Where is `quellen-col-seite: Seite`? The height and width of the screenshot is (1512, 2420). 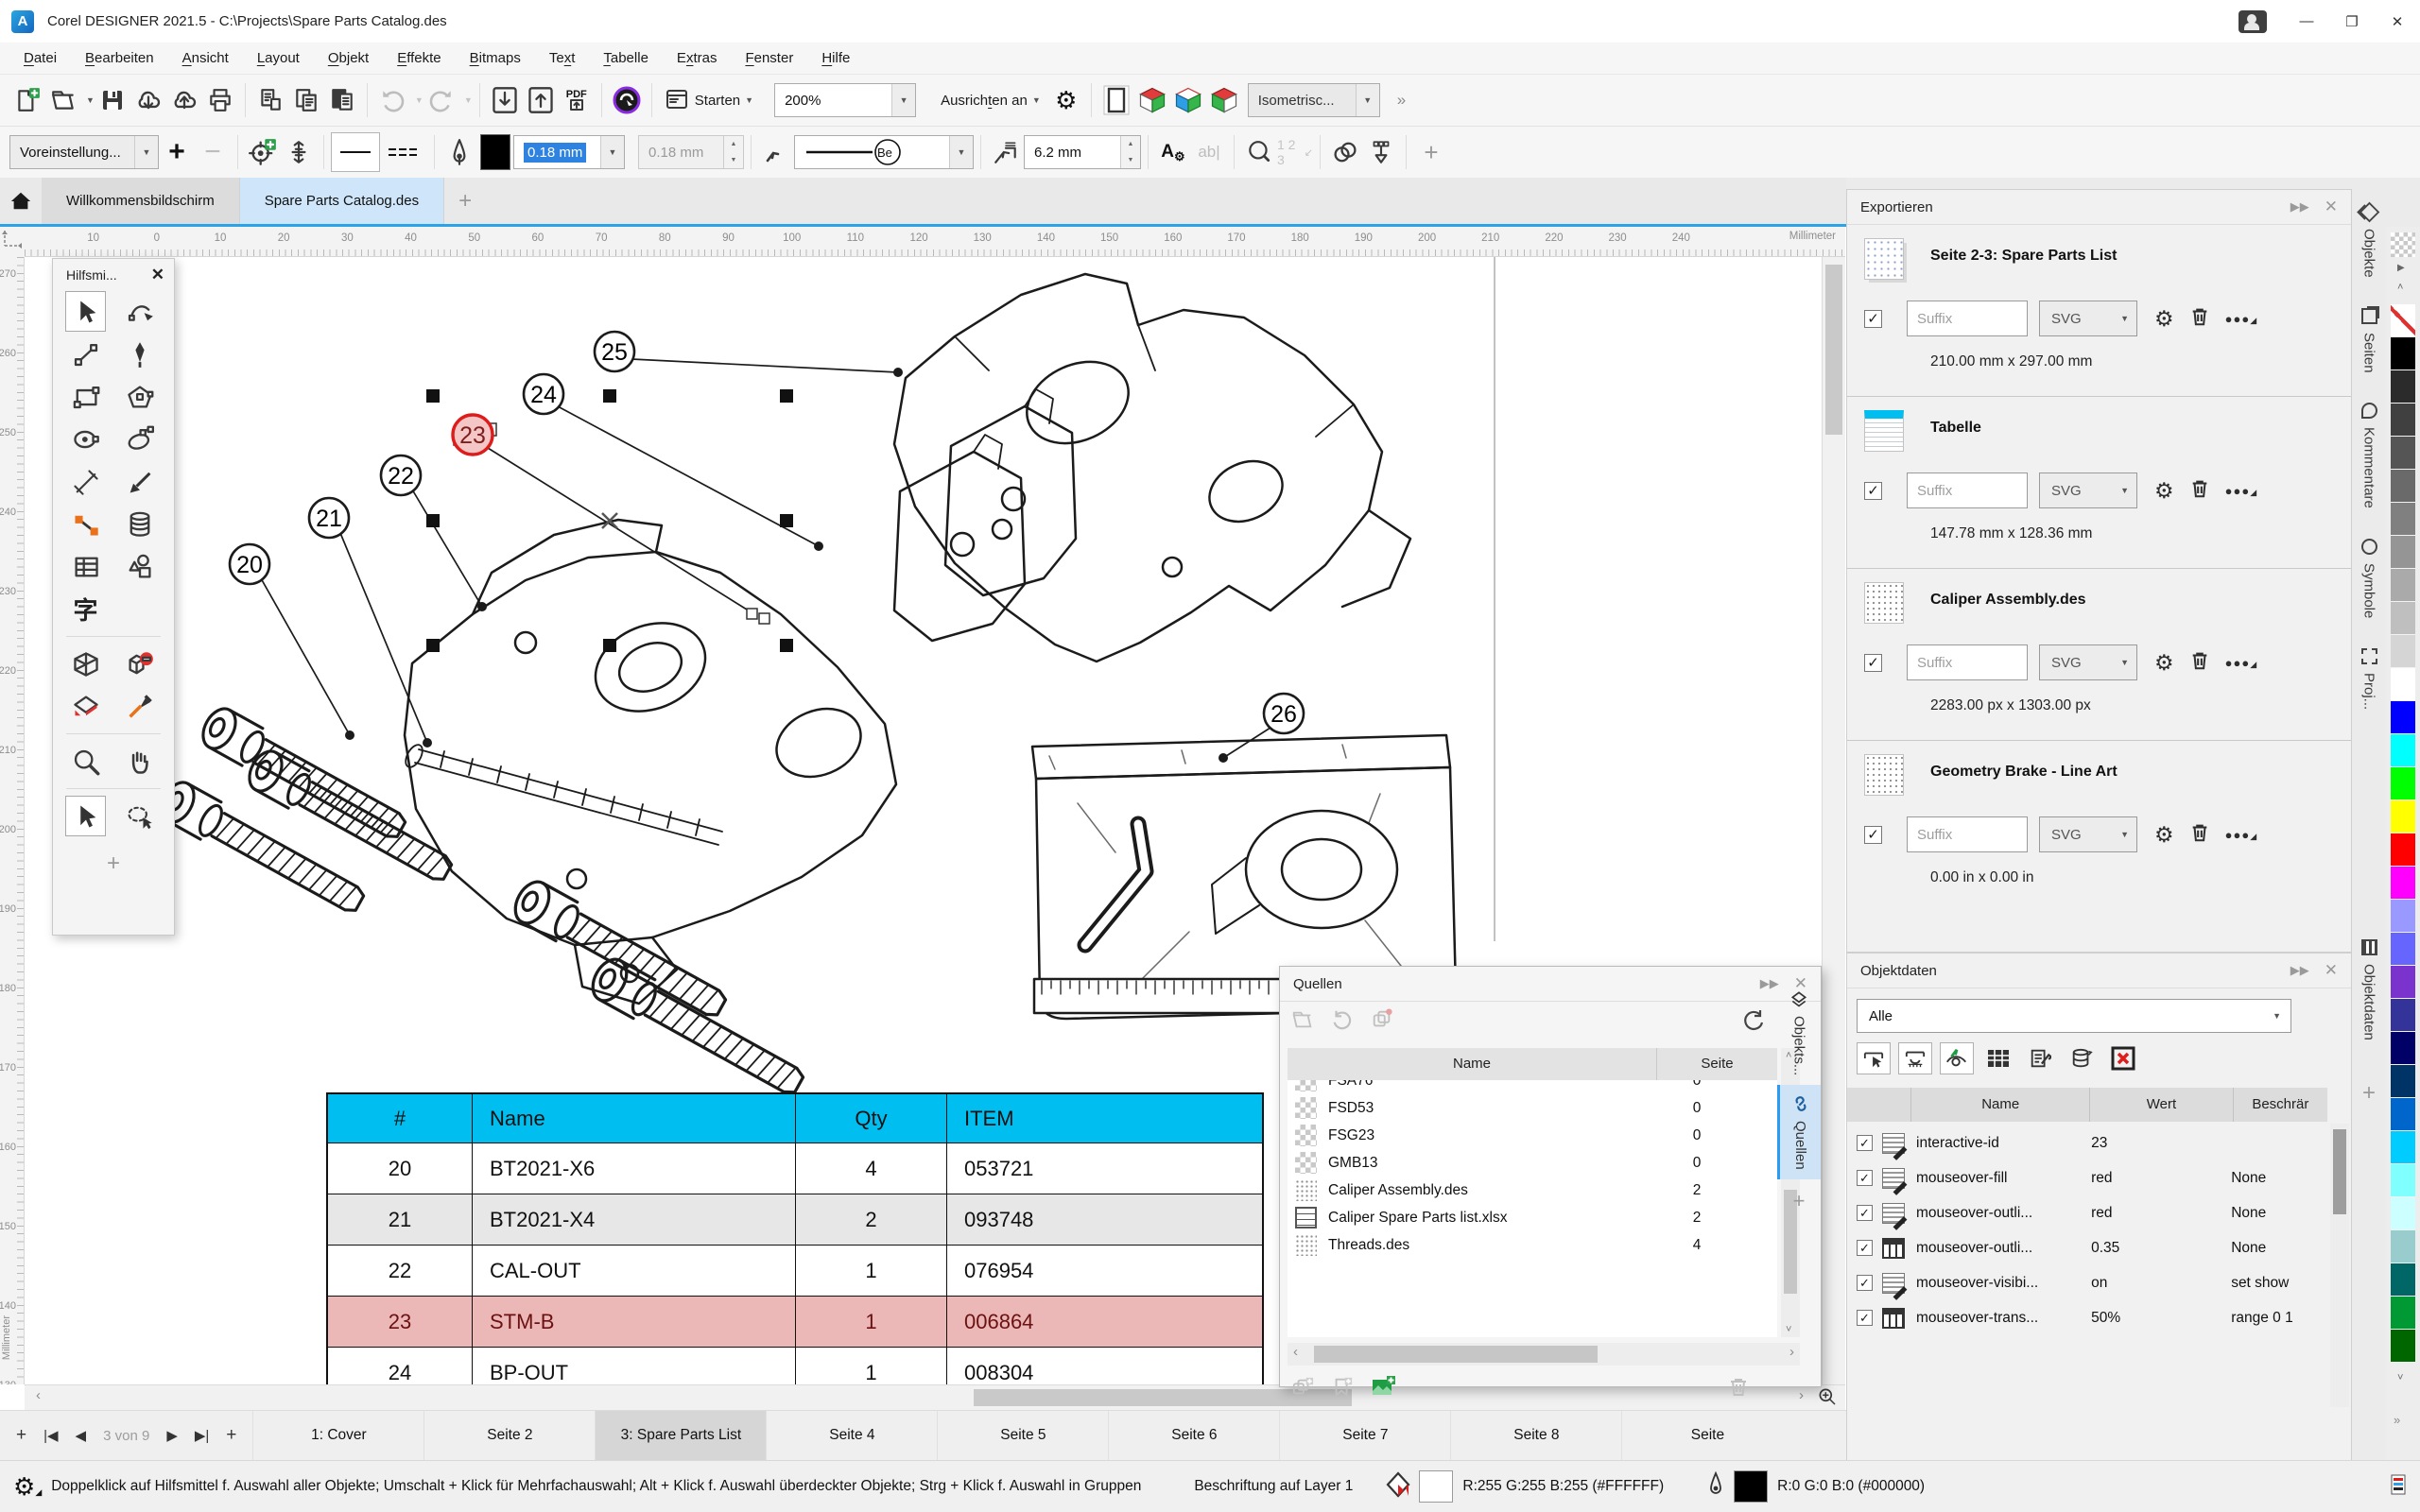
quellen-col-seite: Seite is located at coordinates (1717, 1064).